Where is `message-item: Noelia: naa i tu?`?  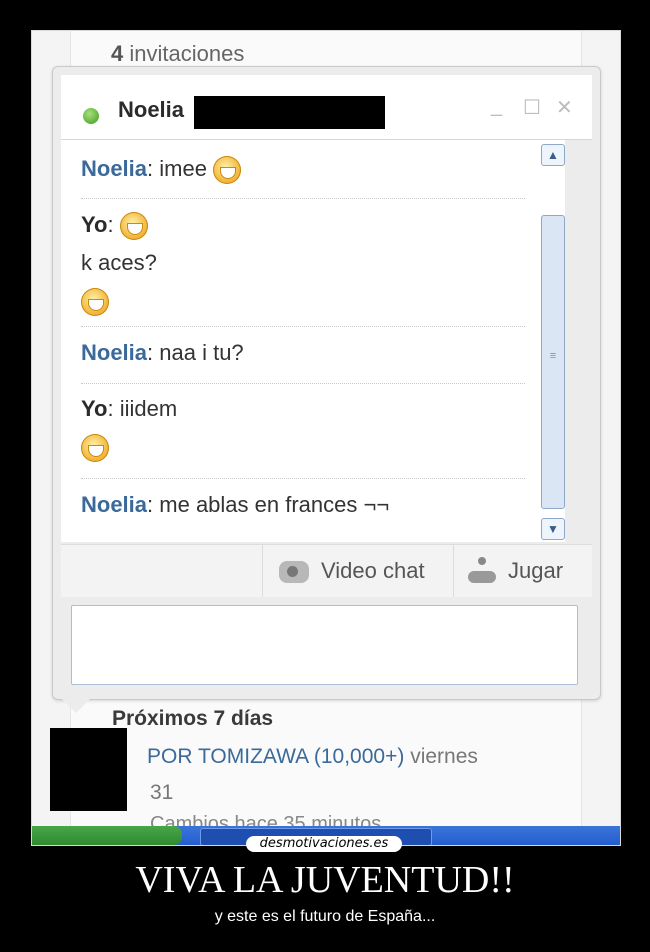
message-item: Noelia: naa i tu? is located at coordinates (162, 352).